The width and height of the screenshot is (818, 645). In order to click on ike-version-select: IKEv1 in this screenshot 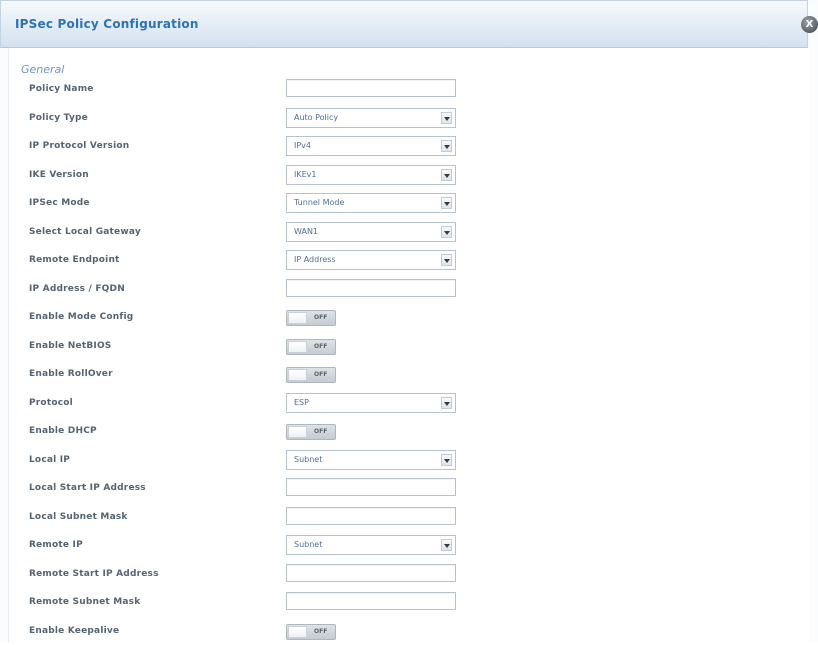, I will do `click(371, 175)`.